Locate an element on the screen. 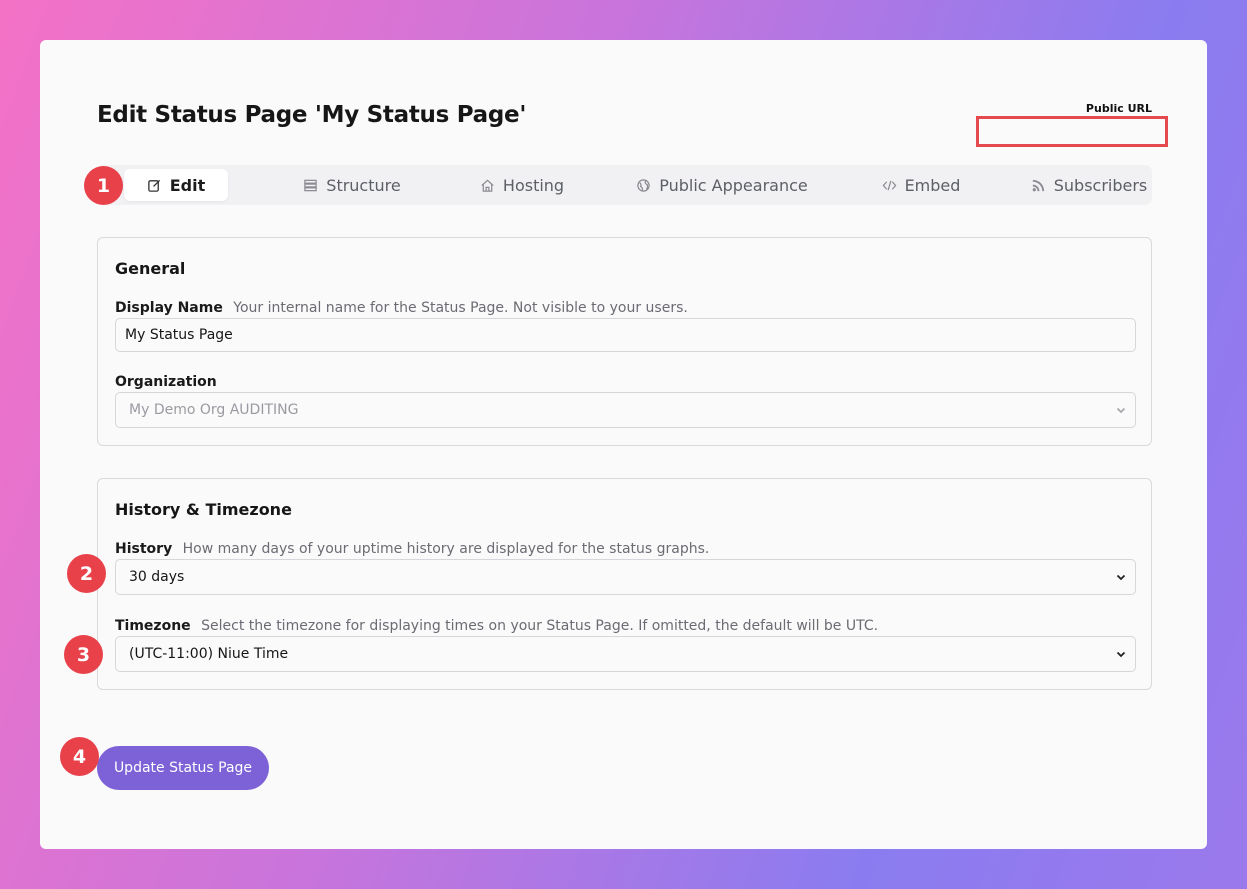  general-section-title: General is located at coordinates (150, 268).